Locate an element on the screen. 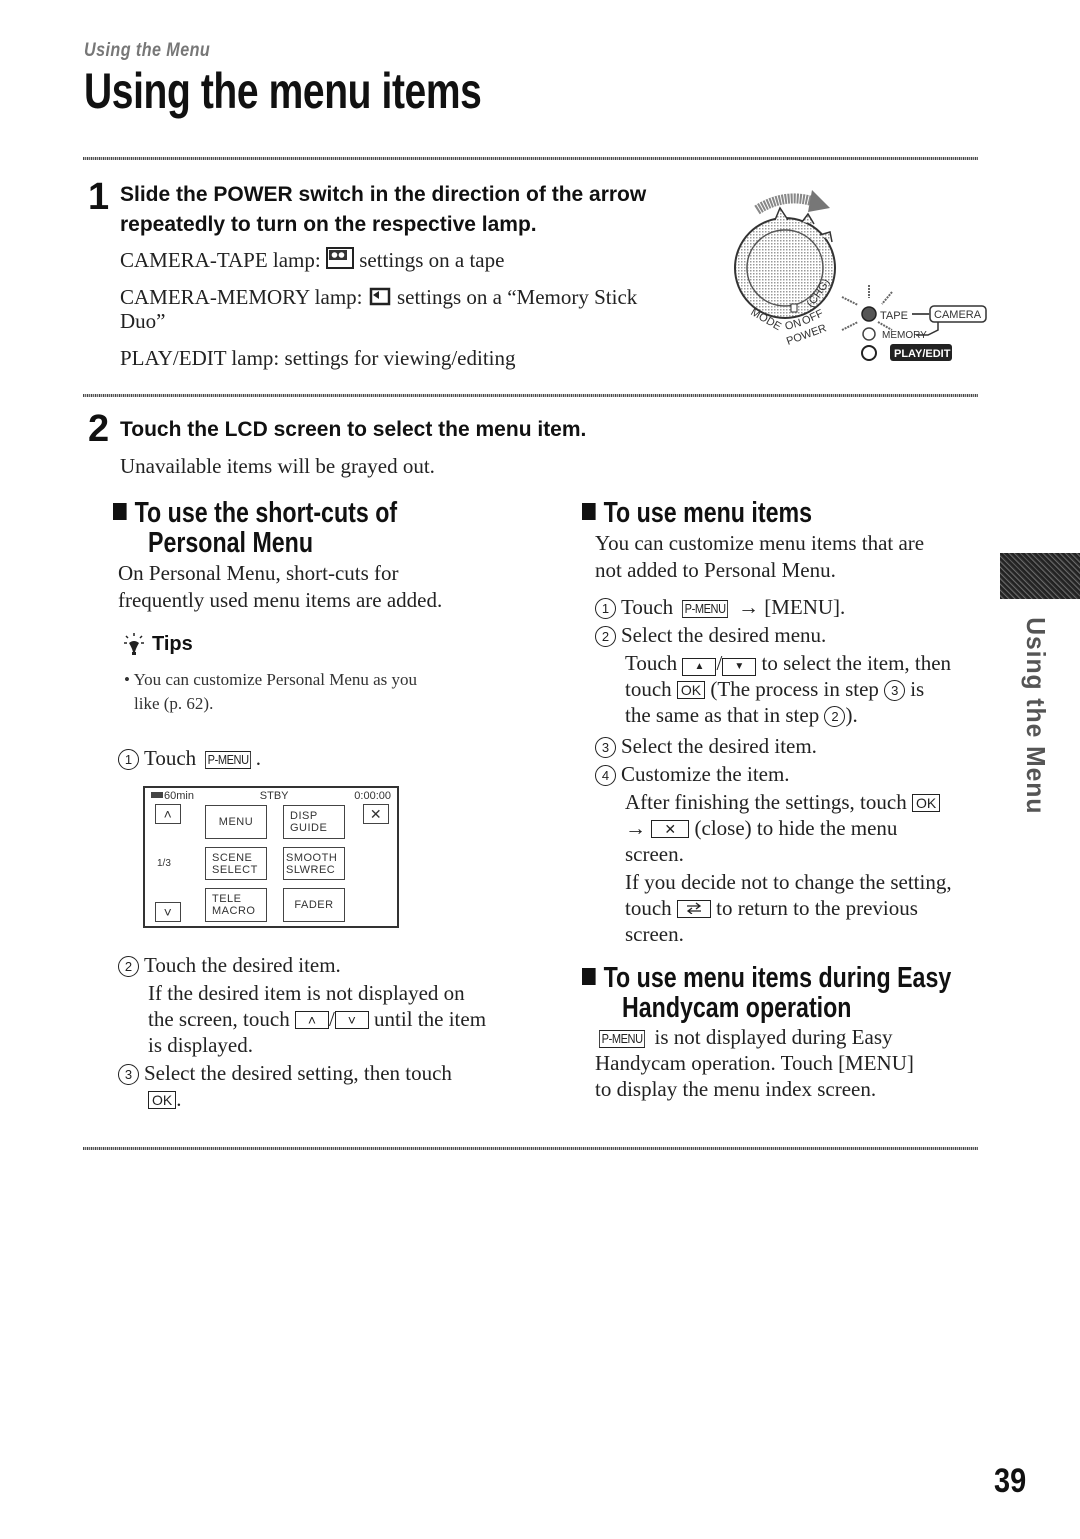 The image size is (1080, 1539). return-key is located at coordinates (693, 909).